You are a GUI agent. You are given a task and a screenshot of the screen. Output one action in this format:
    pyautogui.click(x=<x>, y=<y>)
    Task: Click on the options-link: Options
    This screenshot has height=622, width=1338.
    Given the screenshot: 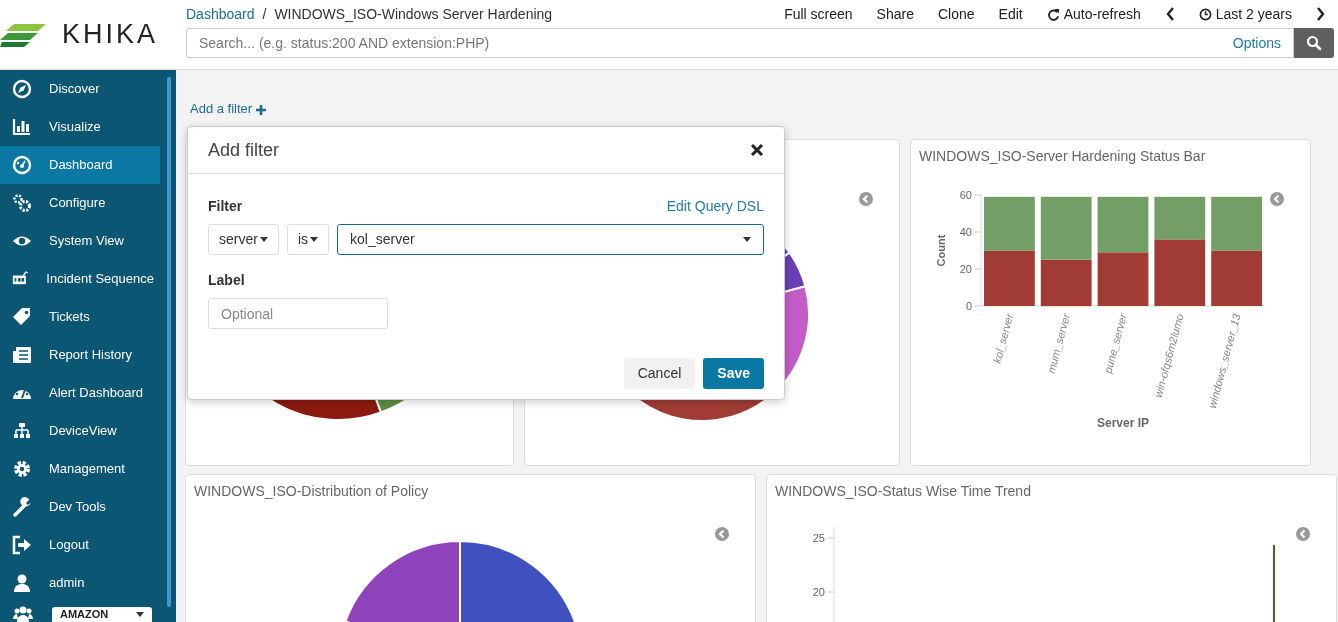 What is the action you would take?
    pyautogui.click(x=1256, y=43)
    